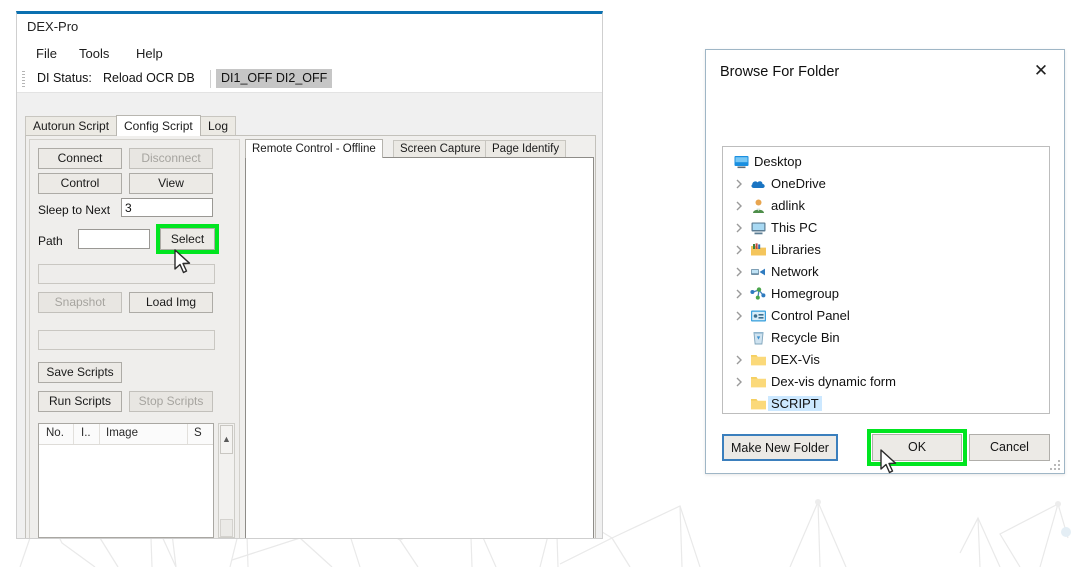 This screenshot has height=567, width=1072. Describe the element at coordinates (171, 302) in the screenshot. I see `load-img-button: Load Img` at that location.